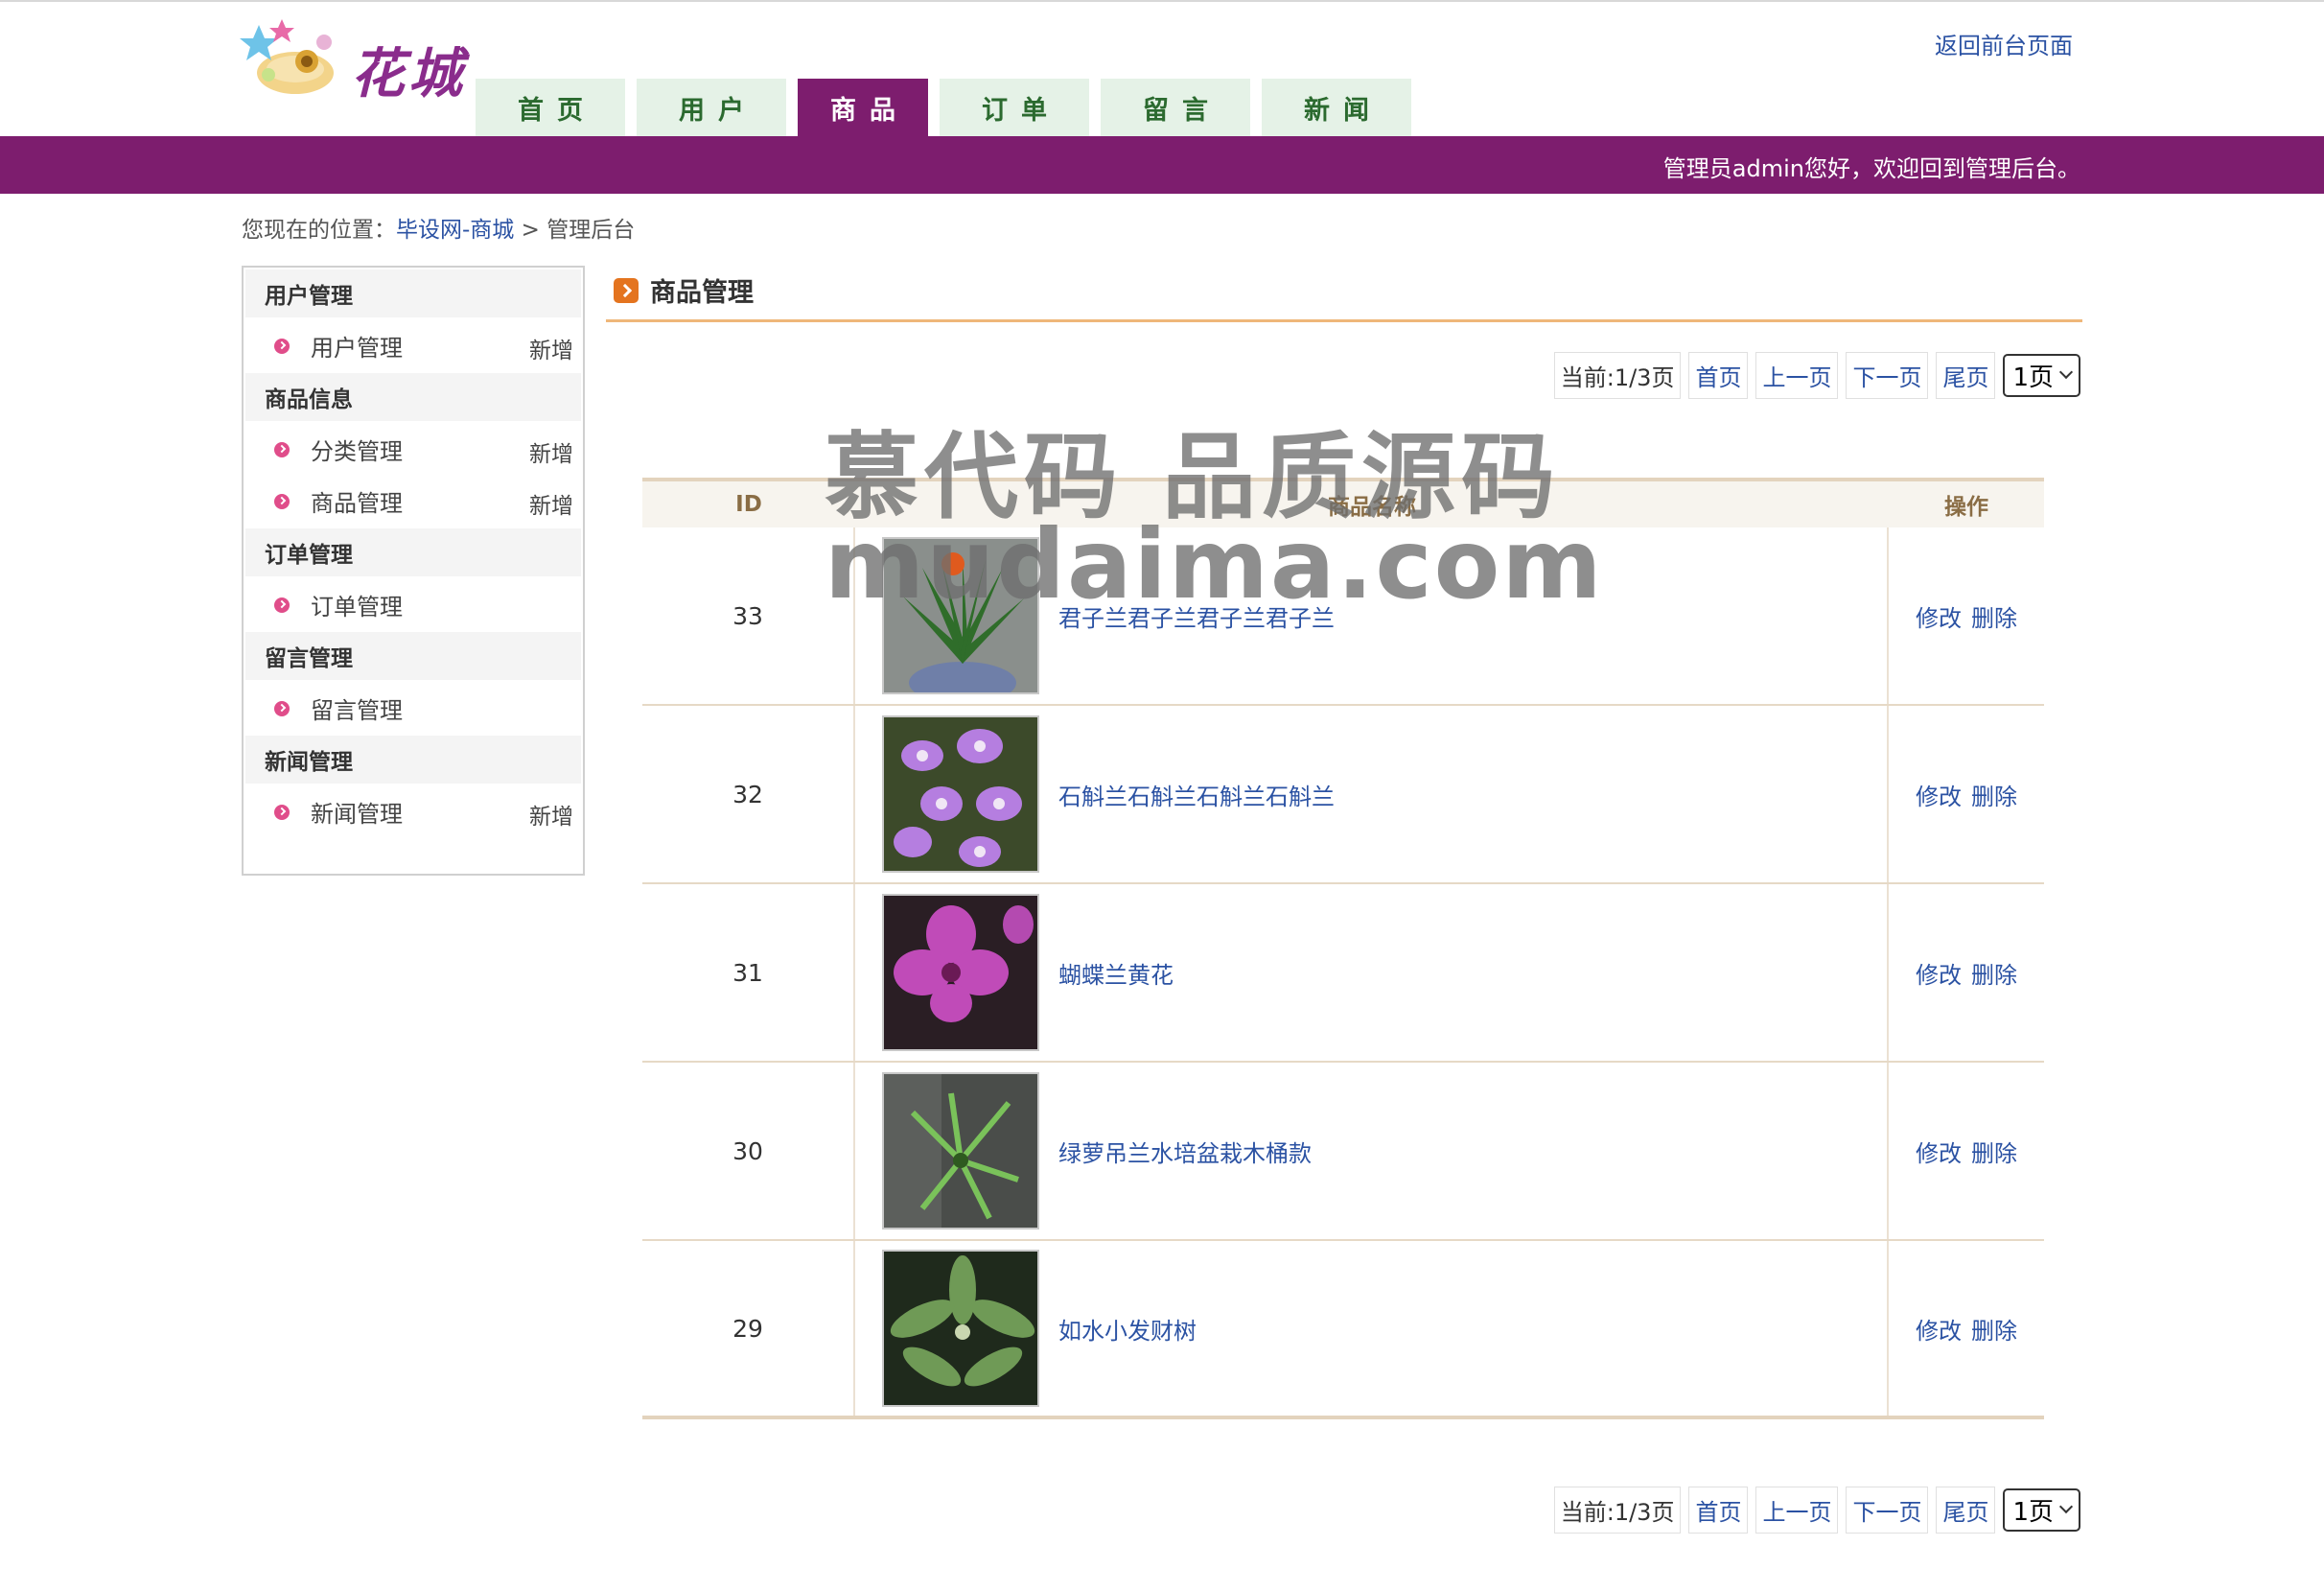  Describe the element at coordinates (357, 812) in the screenshot. I see `sidebar-item-label: 新闻管理` at that location.